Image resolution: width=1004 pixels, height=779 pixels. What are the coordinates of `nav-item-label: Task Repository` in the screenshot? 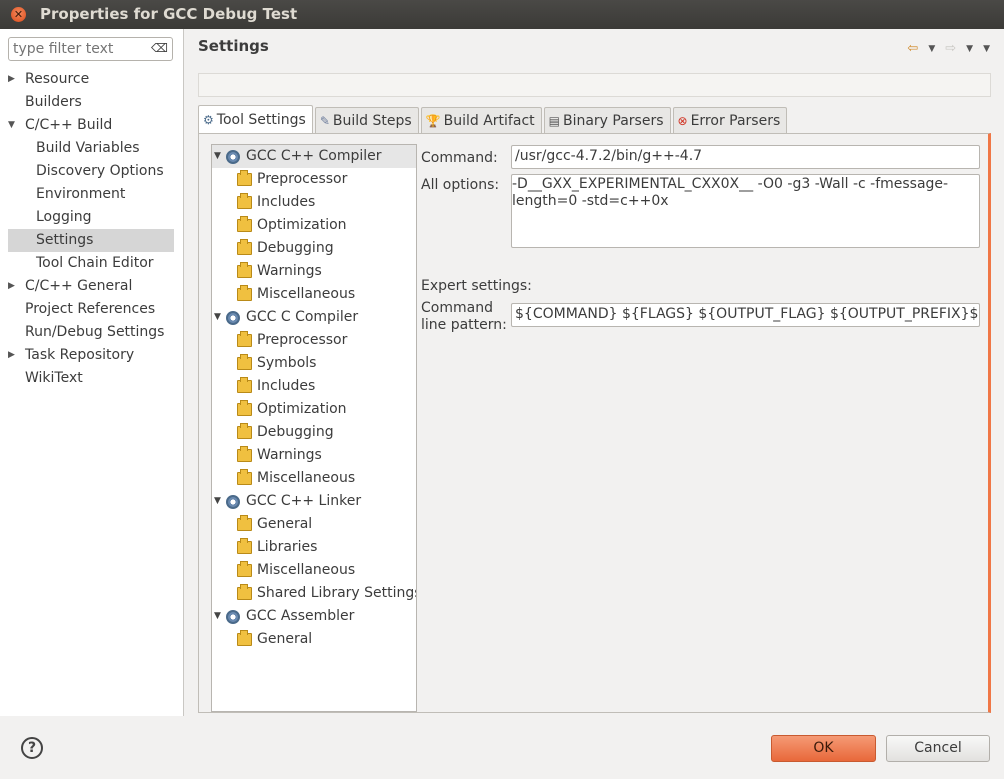 It's located at (80, 355).